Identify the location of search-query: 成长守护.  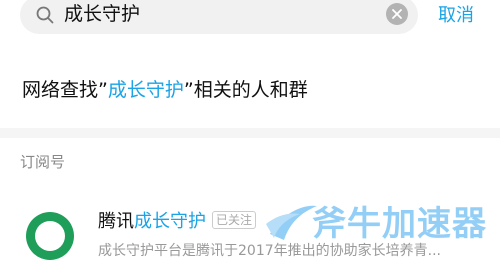
(102, 14).